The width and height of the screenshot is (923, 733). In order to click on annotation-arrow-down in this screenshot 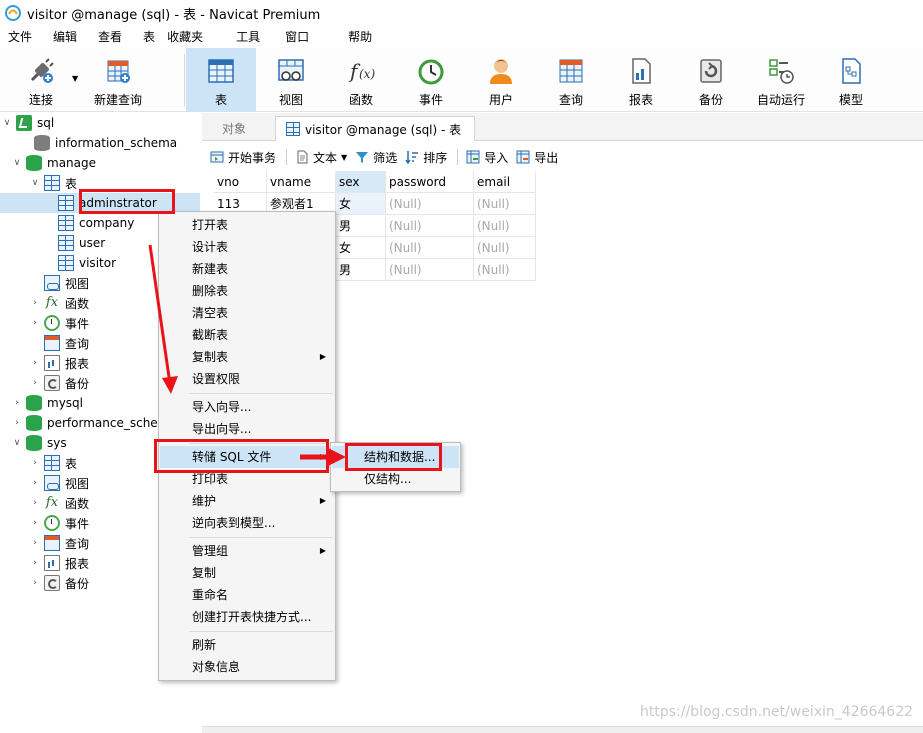, I will do `click(160, 314)`.